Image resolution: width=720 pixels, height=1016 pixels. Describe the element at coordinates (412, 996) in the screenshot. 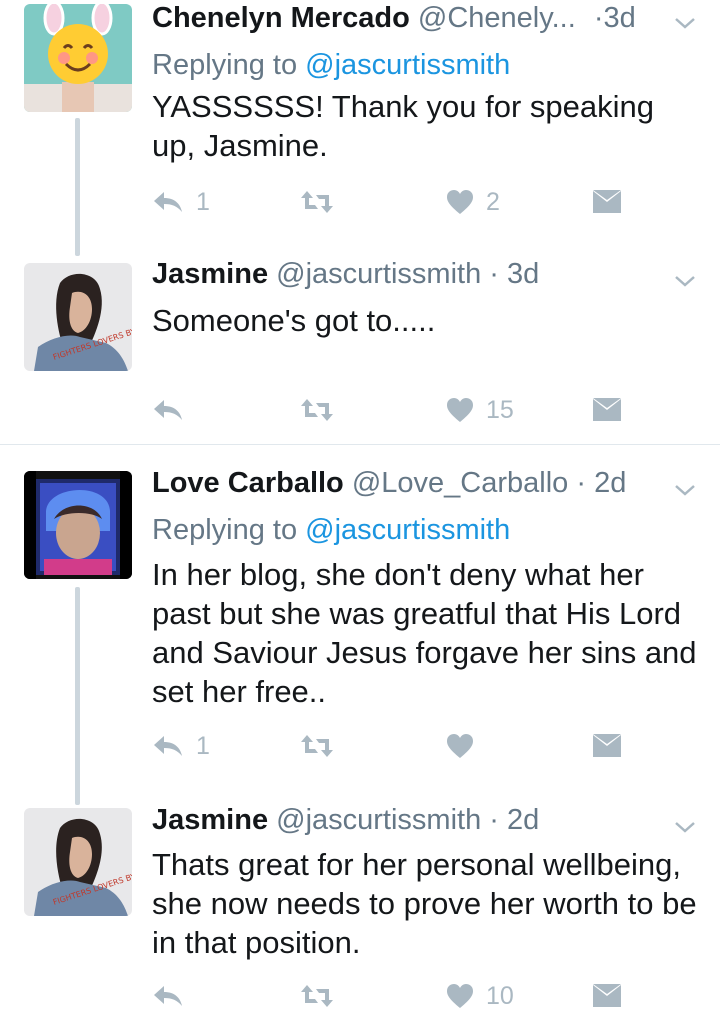

I see `tweet-actions: 10` at that location.